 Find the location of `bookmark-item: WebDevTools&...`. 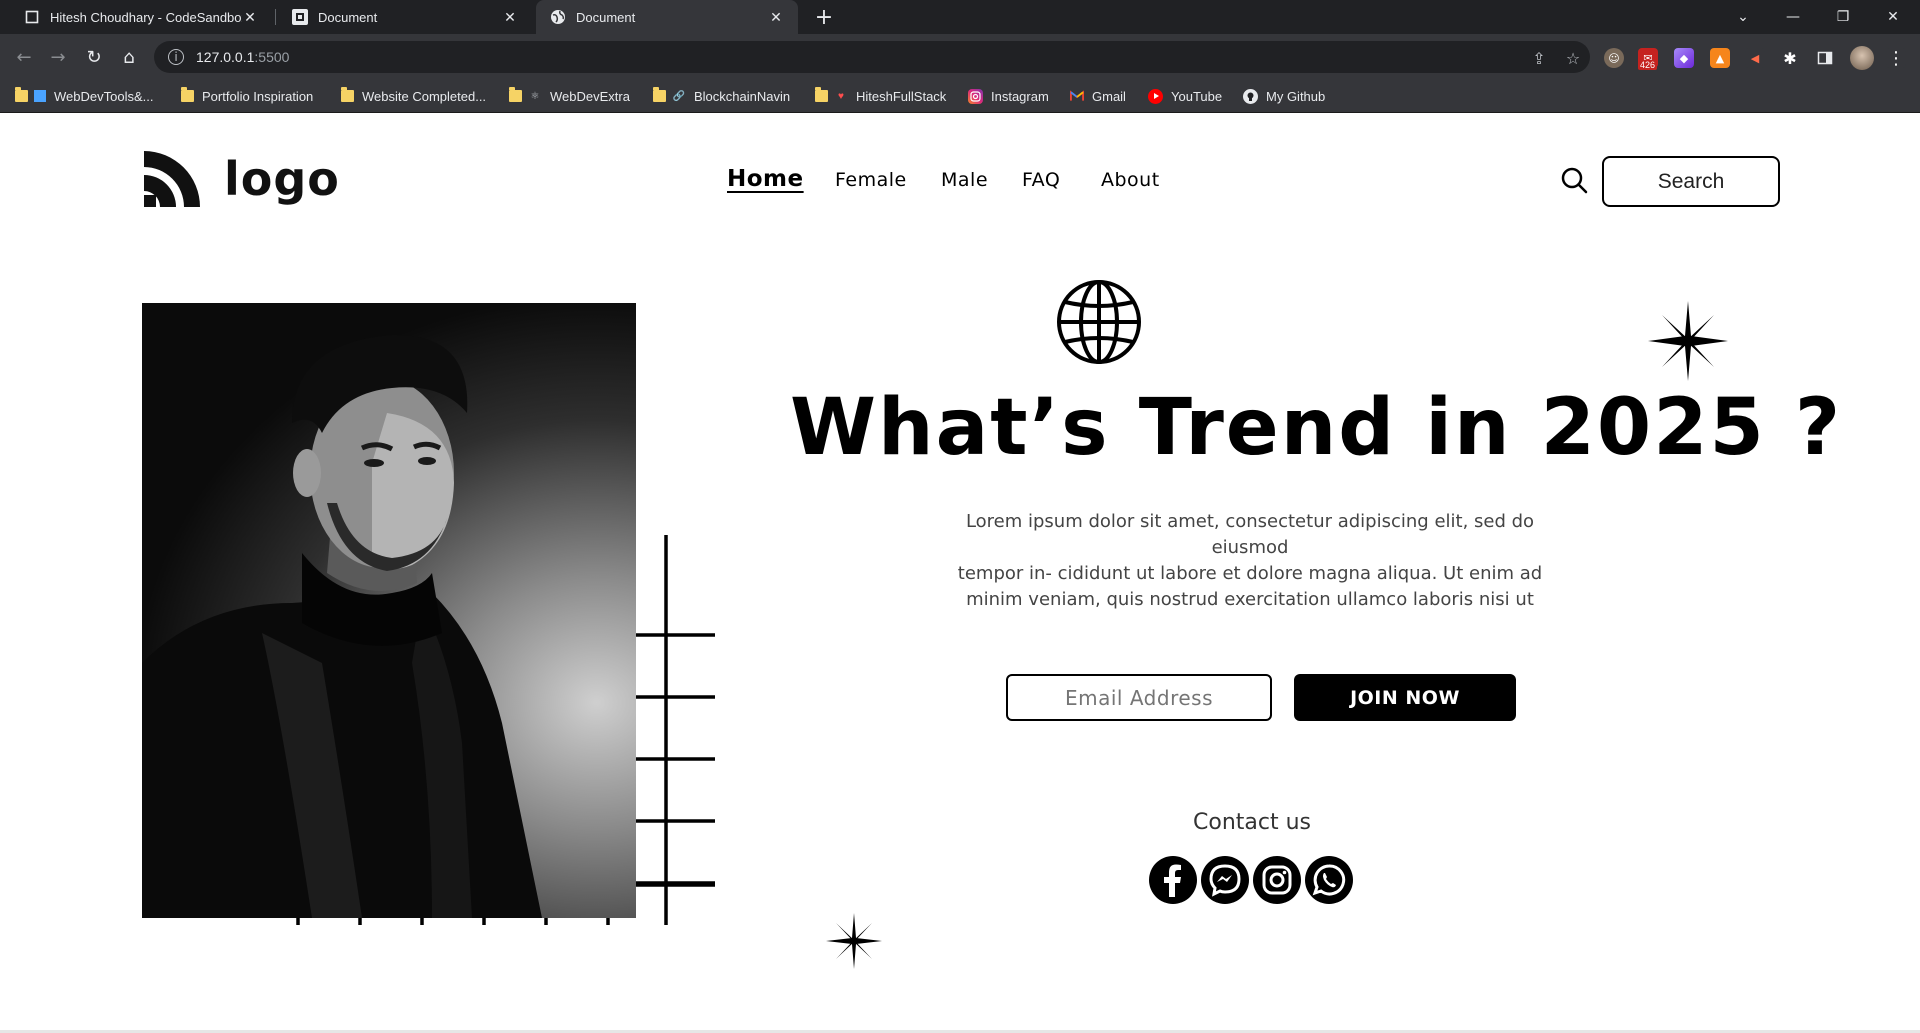

bookmark-item: WebDevTools&... is located at coordinates (83, 96).